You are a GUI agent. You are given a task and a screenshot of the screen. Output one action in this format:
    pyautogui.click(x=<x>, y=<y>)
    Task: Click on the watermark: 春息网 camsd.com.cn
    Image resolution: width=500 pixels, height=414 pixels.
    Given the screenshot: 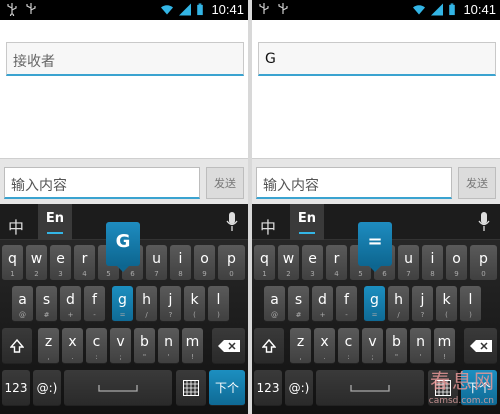 What is the action you would take?
    pyautogui.click(x=440, y=383)
    